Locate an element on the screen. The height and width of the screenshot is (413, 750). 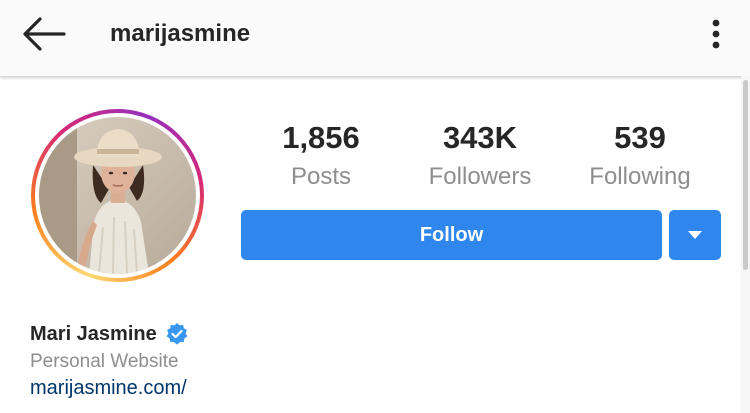
caret-down-icon is located at coordinates (695, 235).